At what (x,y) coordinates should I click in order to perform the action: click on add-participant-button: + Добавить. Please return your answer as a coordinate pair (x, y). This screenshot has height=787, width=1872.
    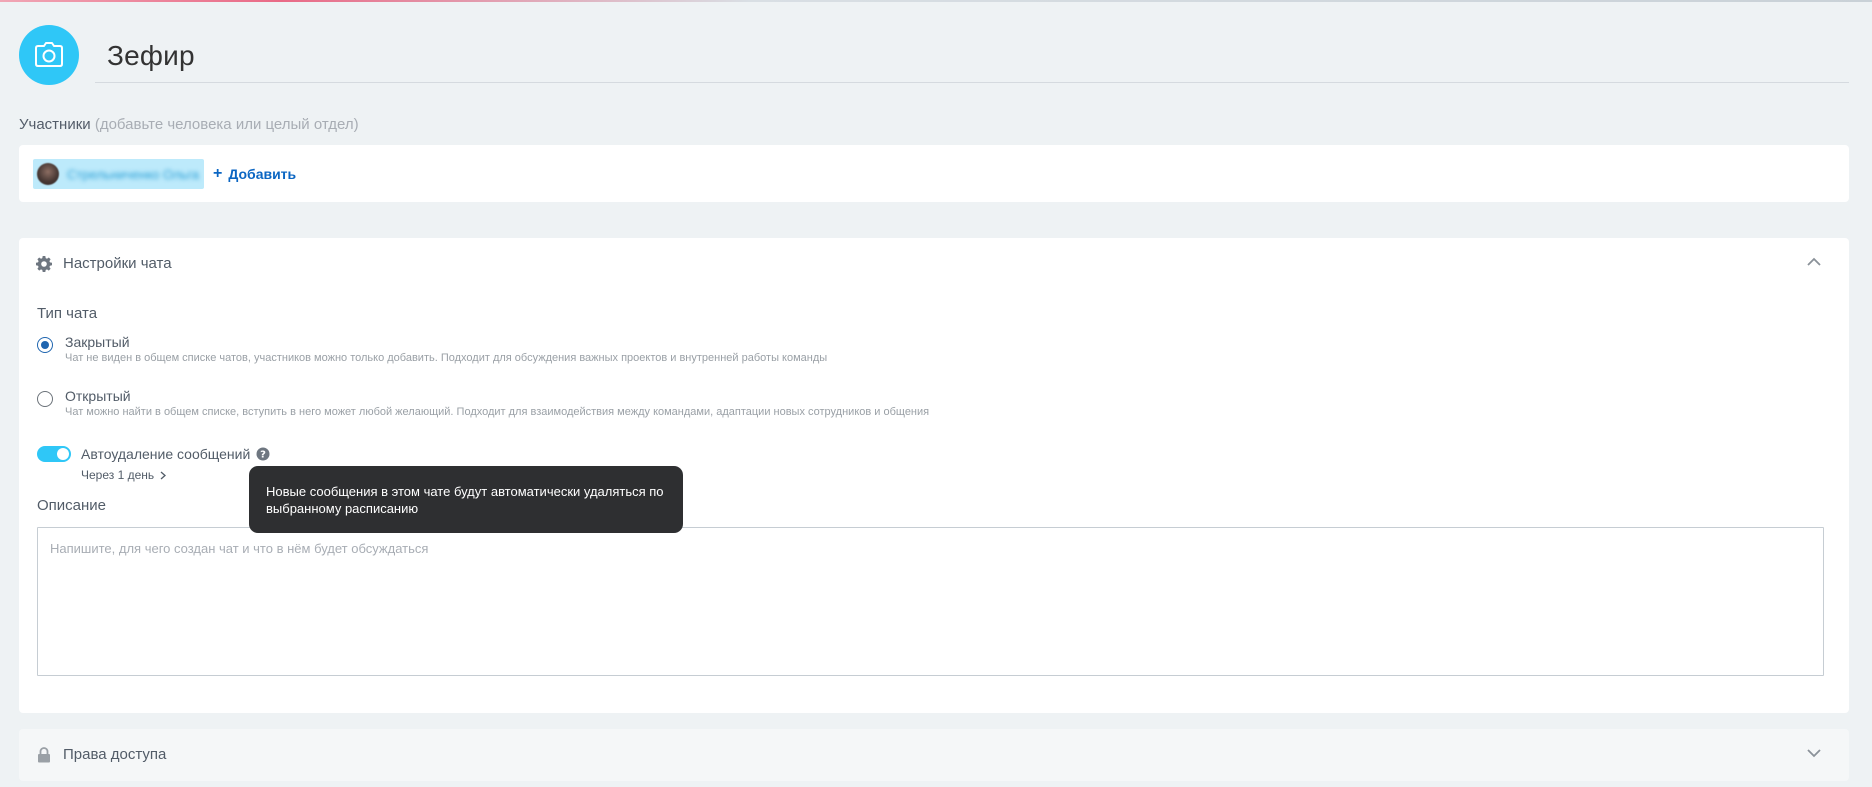
    Looking at the image, I should click on (254, 174).